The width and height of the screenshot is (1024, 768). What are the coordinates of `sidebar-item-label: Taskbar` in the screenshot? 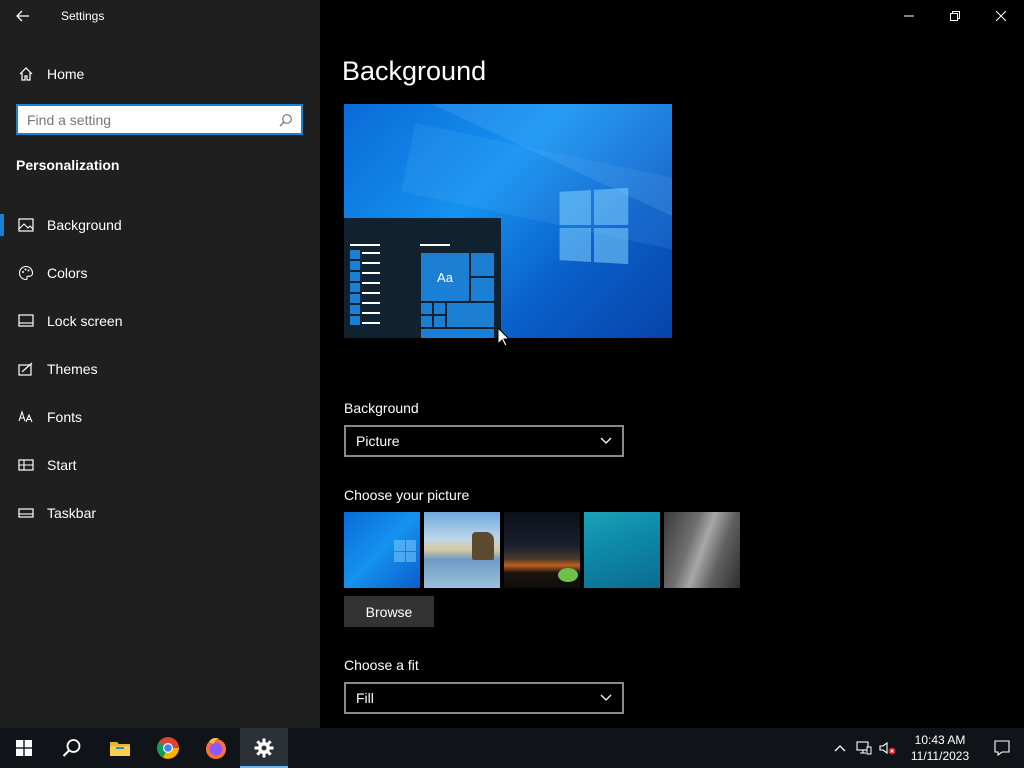 It's located at (72, 513).